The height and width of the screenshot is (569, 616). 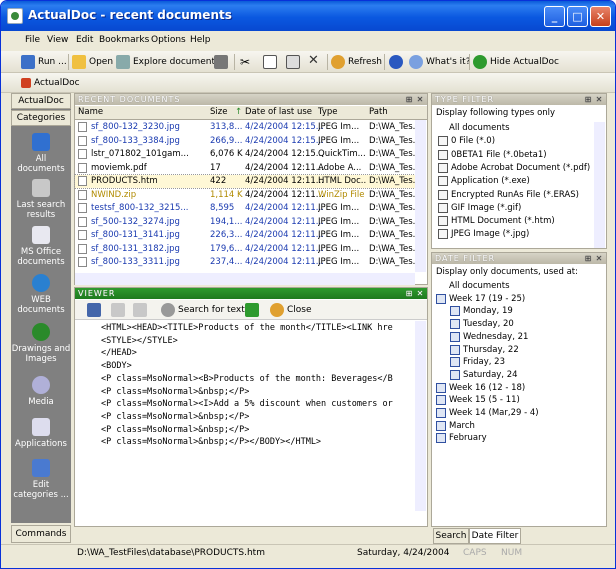 What do you see at coordinates (41, 153) in the screenshot?
I see `category-all-documents: All documents` at bounding box center [41, 153].